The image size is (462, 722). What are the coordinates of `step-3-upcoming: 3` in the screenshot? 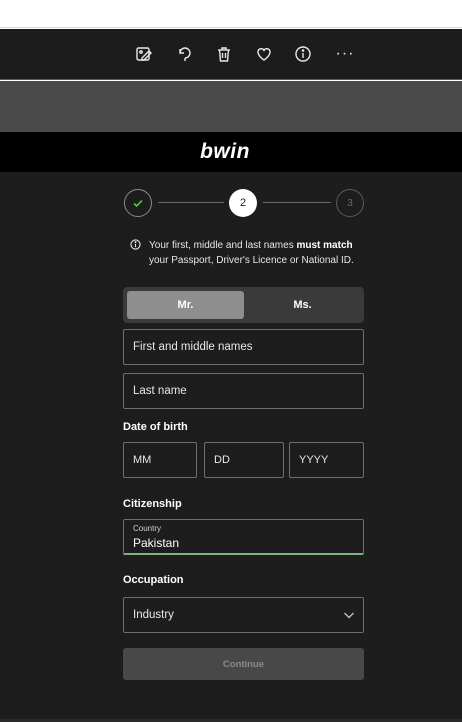 It's located at (350, 203).